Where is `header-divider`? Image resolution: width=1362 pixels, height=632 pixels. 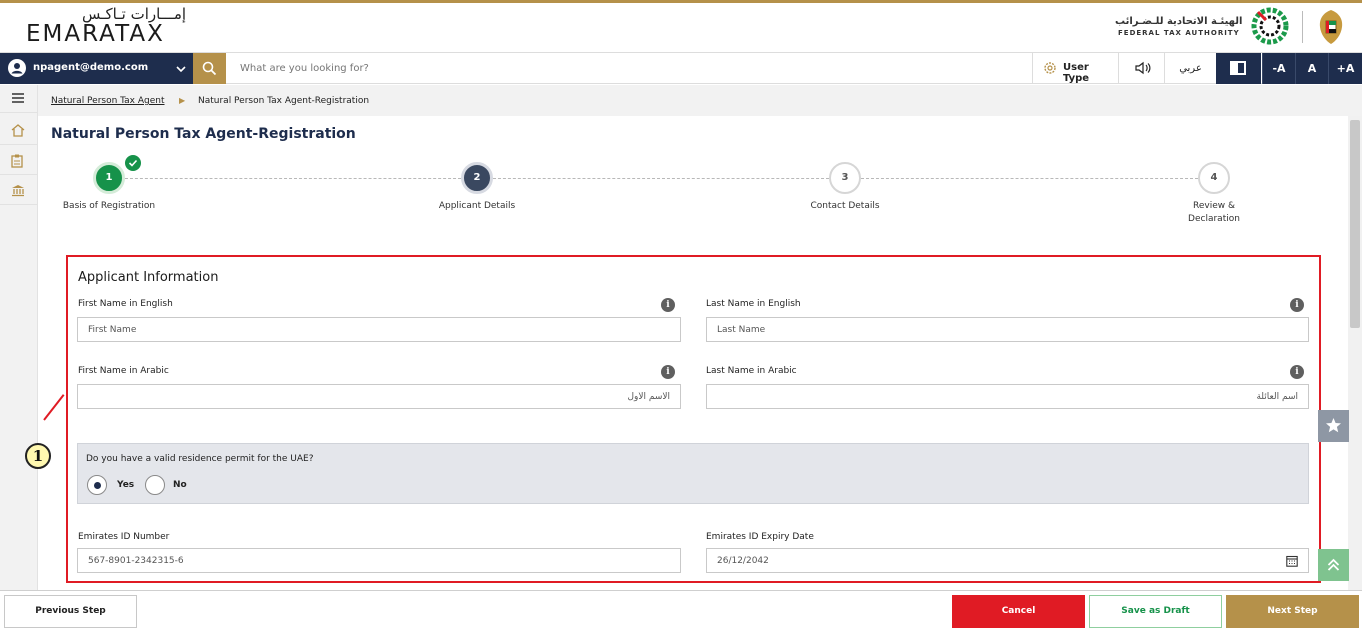
header-divider is located at coordinates (1302, 27).